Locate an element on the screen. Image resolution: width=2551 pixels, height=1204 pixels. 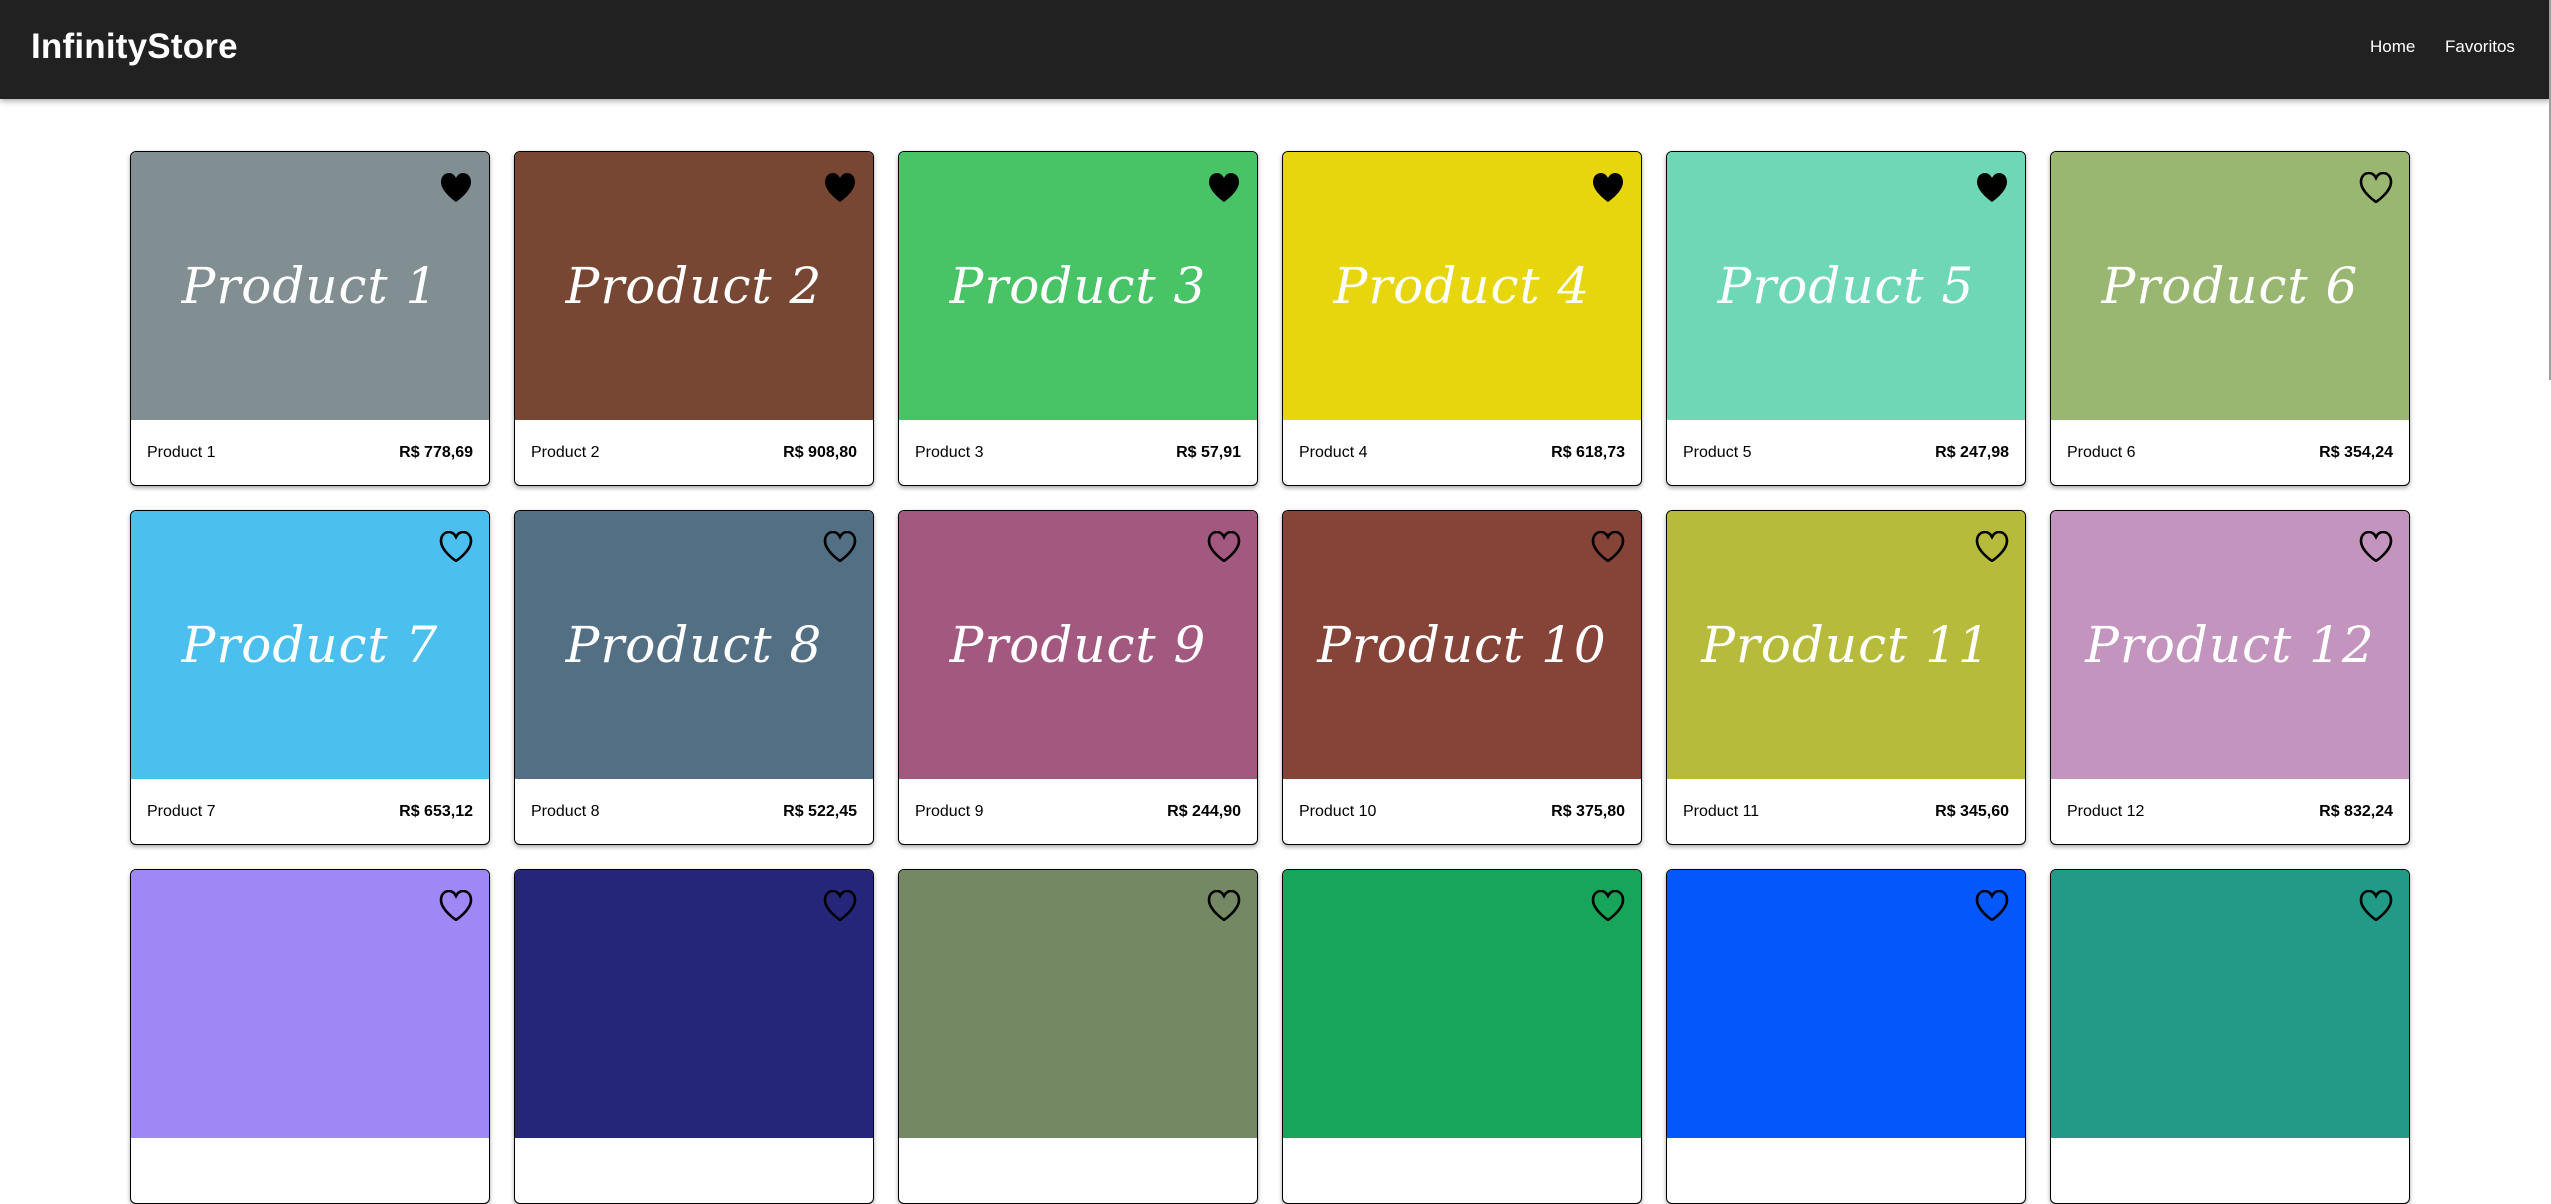
product-card: Product 5 Product 5 R$ 247,98 is located at coordinates (1846, 318).